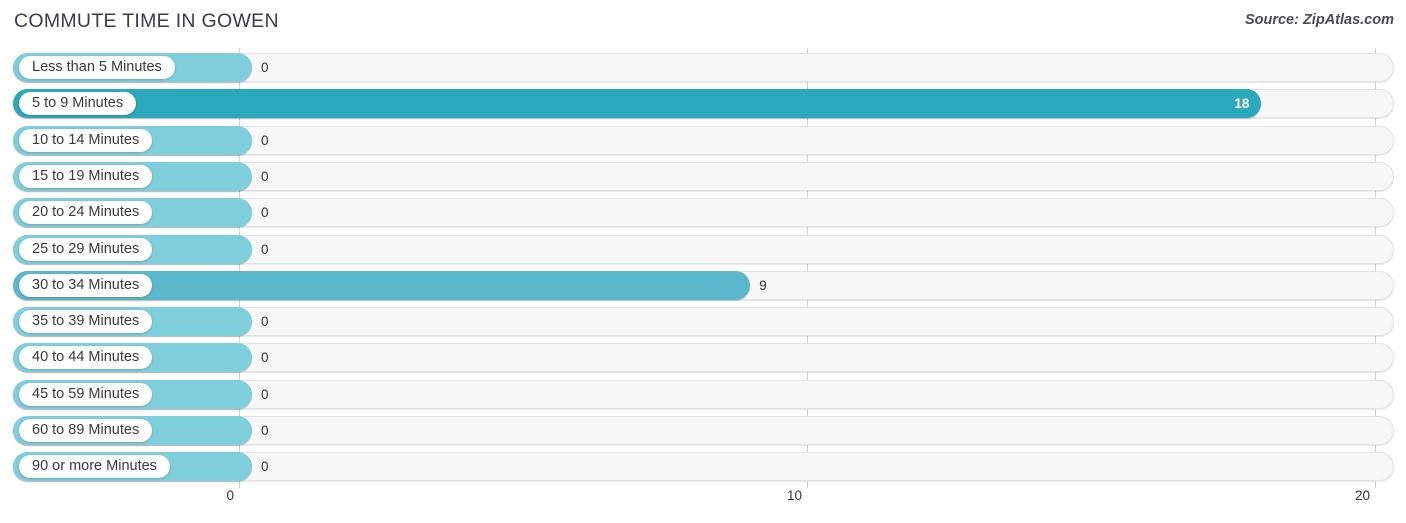 Image resolution: width=1406 pixels, height=523 pixels. What do you see at coordinates (86, 430) in the screenshot?
I see `bar-category-label: 60 to 89 Minutes` at bounding box center [86, 430].